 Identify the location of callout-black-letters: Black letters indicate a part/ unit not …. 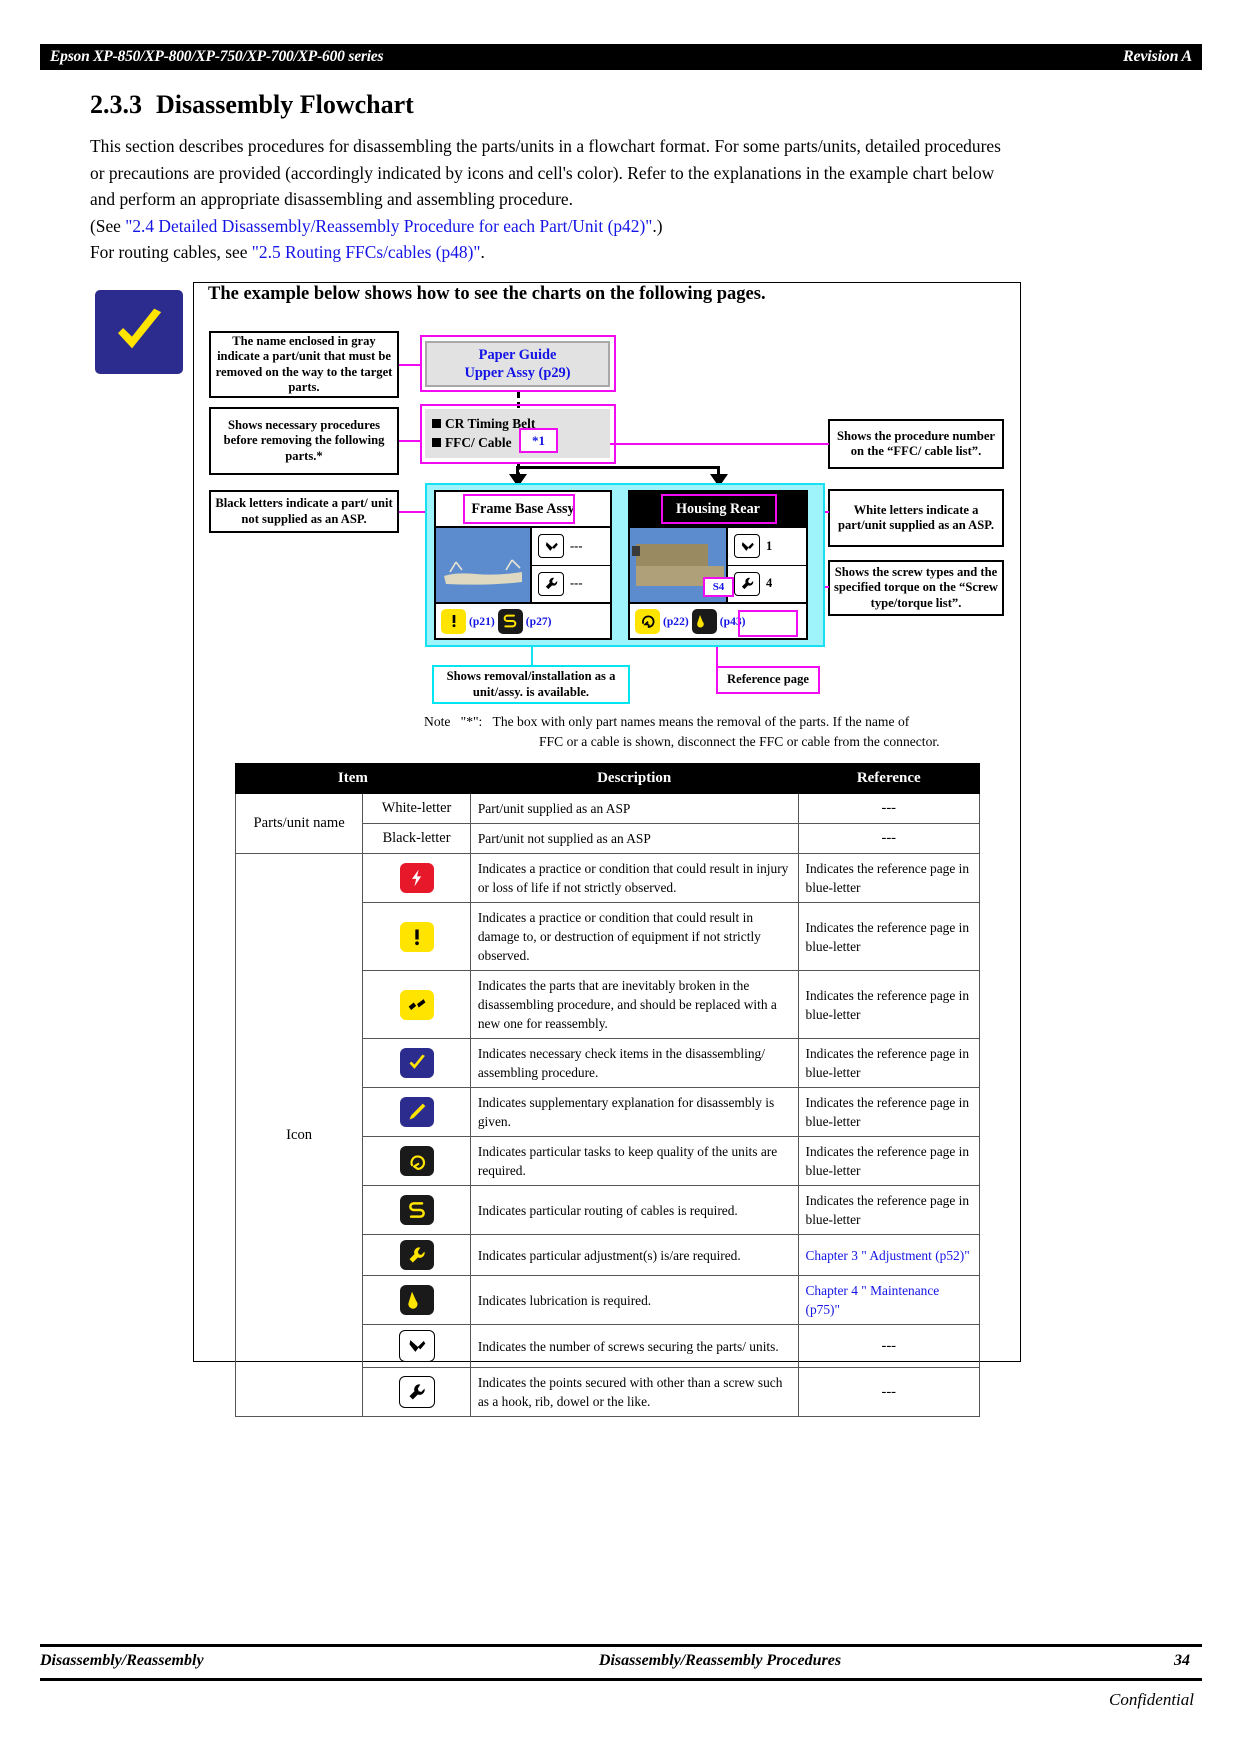
(304, 511).